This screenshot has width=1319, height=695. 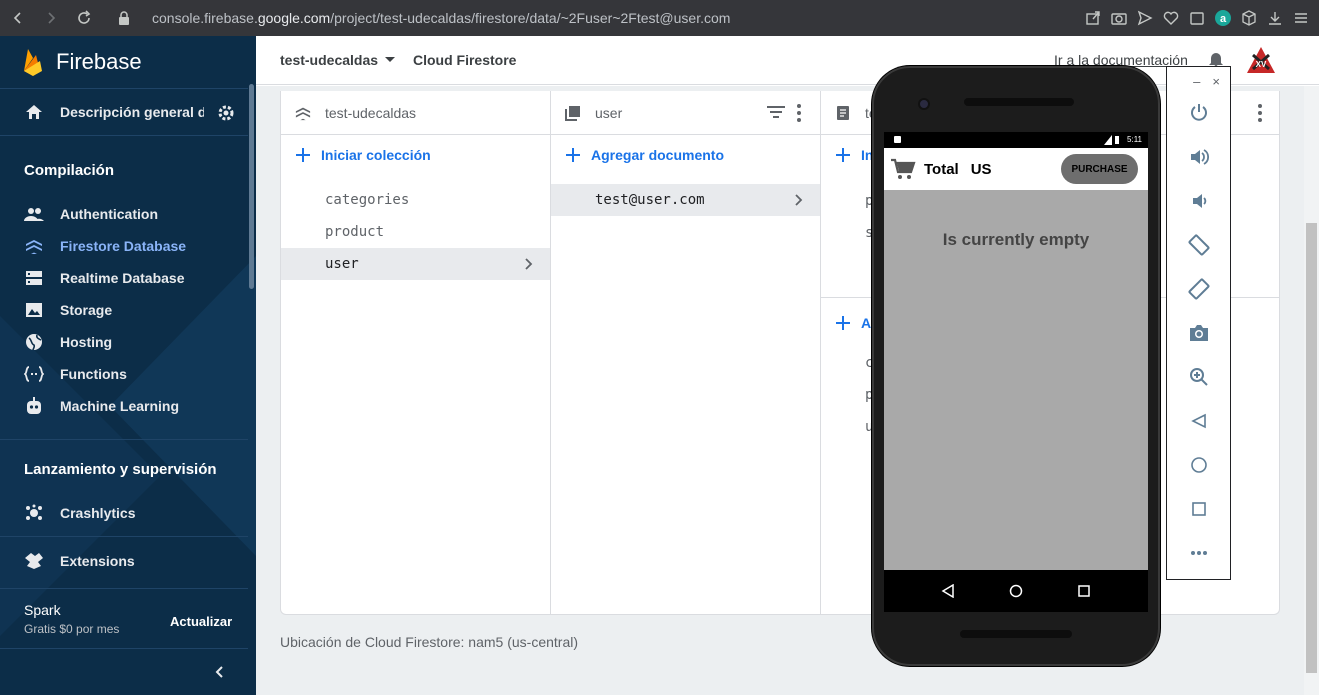 I want to click on url-domain: google.com, so click(x=294, y=18).